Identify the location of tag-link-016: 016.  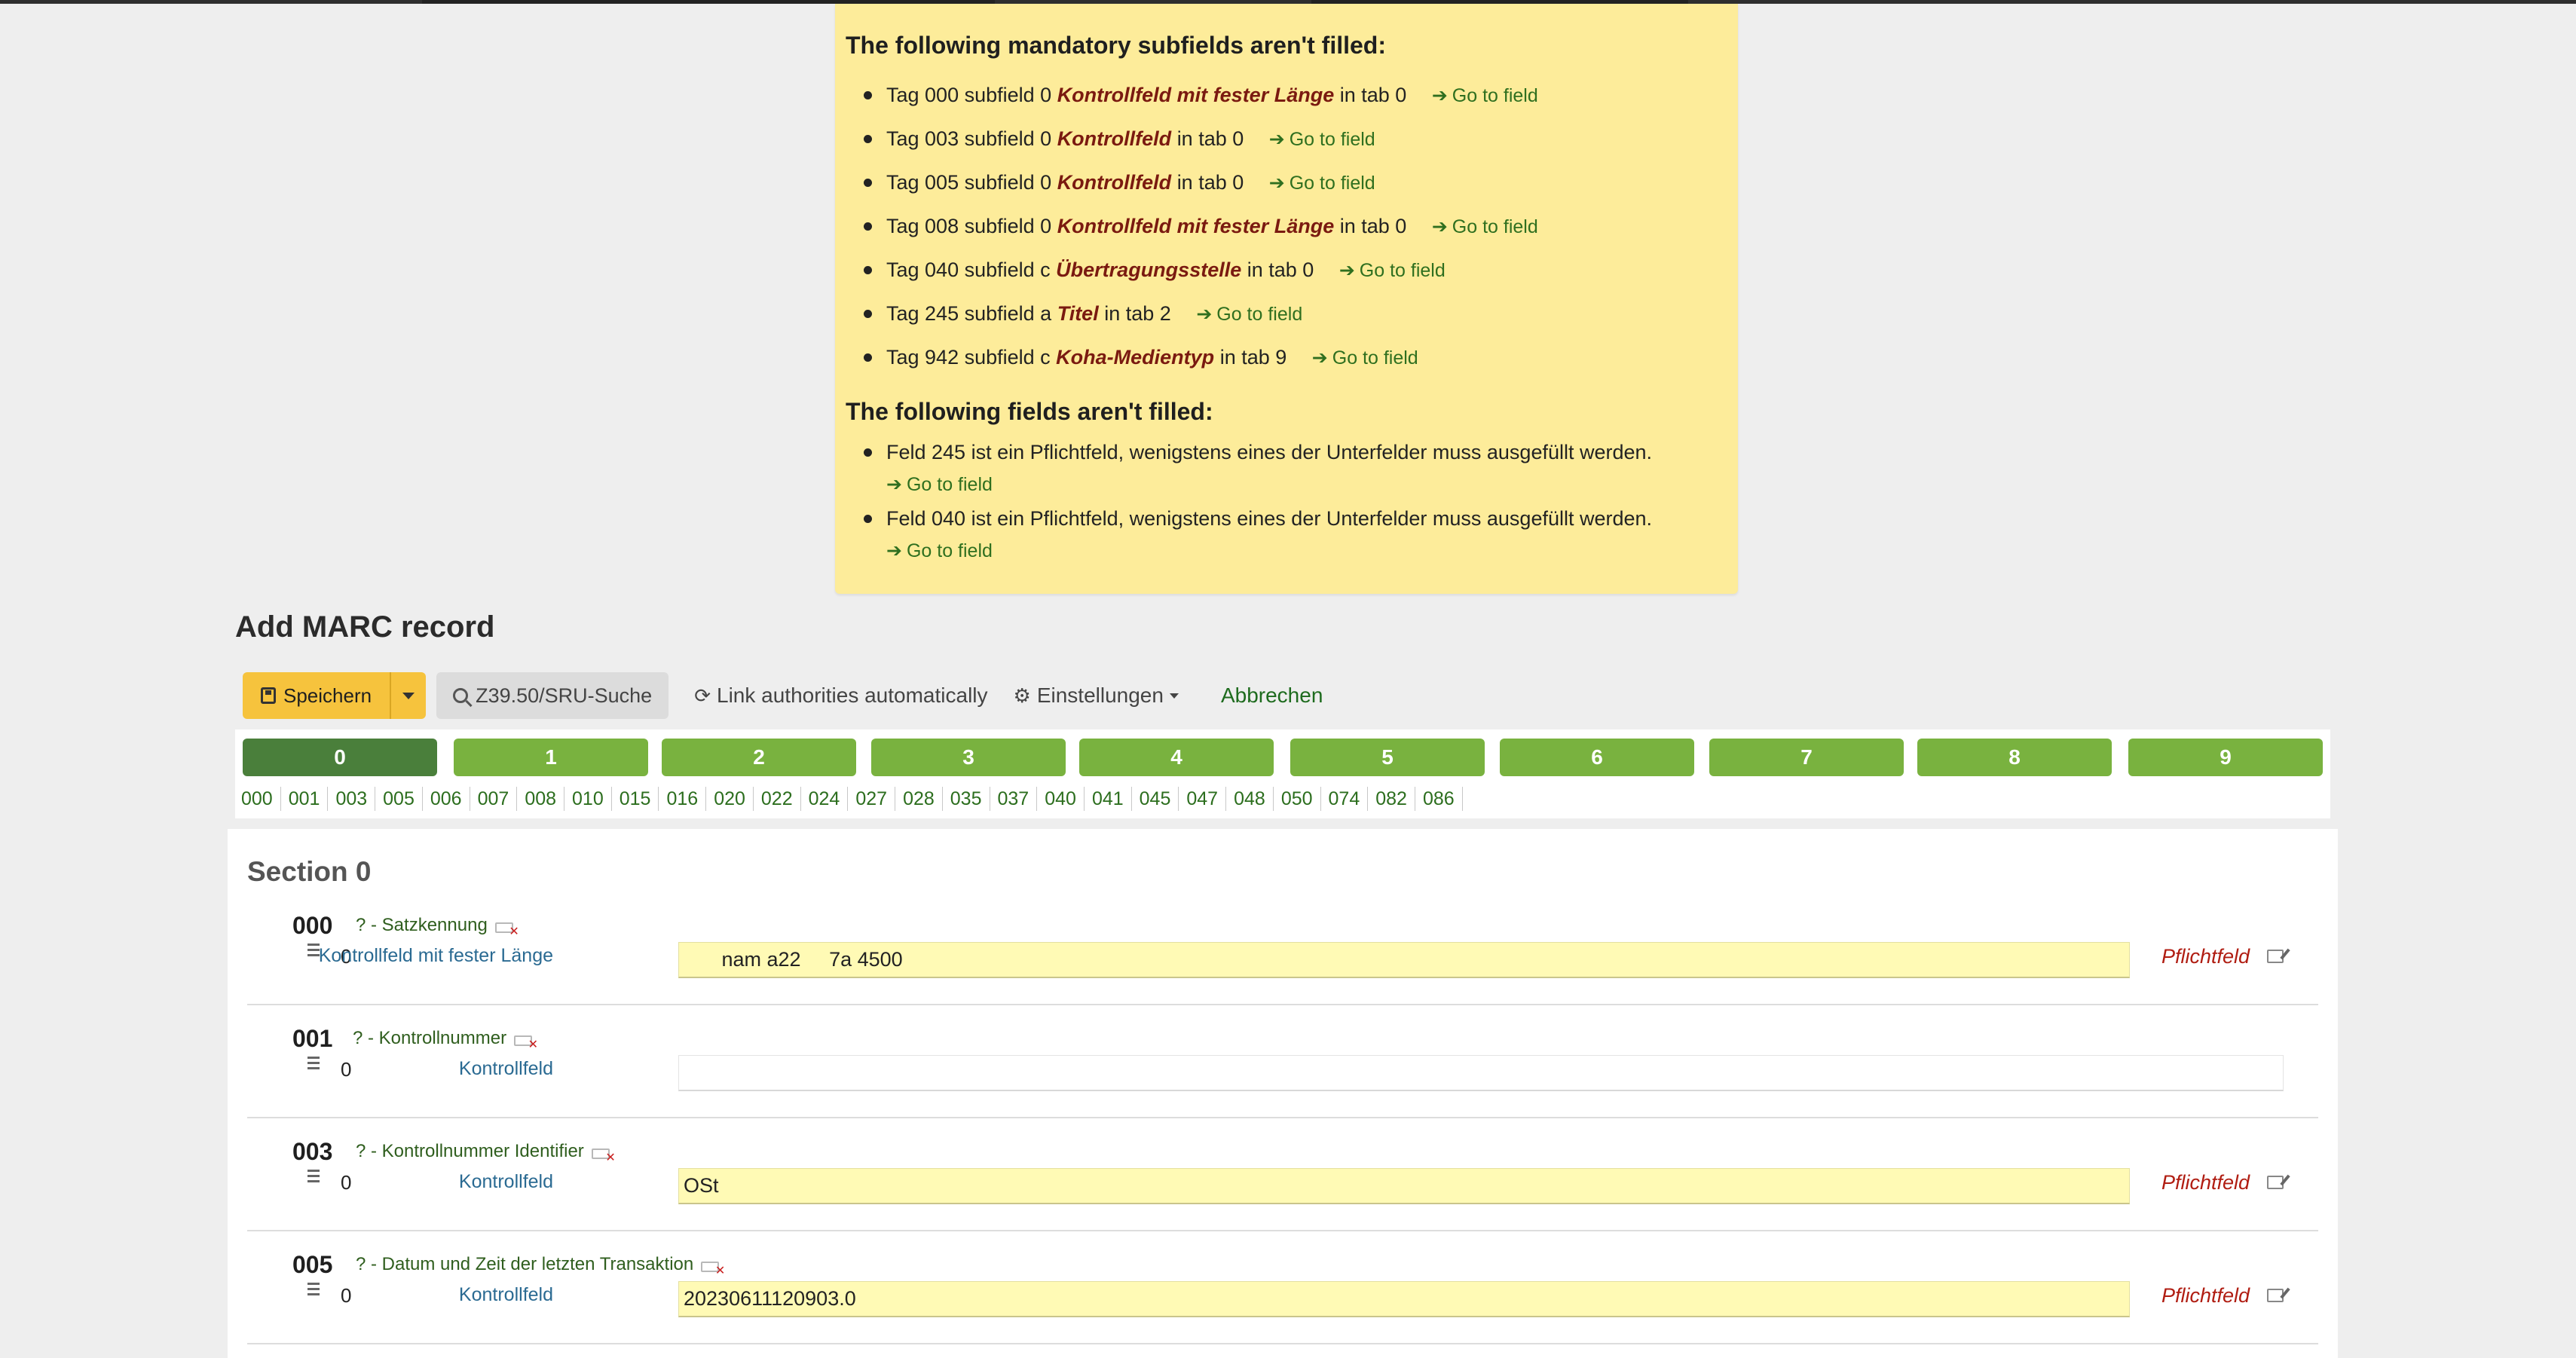
(683, 799).